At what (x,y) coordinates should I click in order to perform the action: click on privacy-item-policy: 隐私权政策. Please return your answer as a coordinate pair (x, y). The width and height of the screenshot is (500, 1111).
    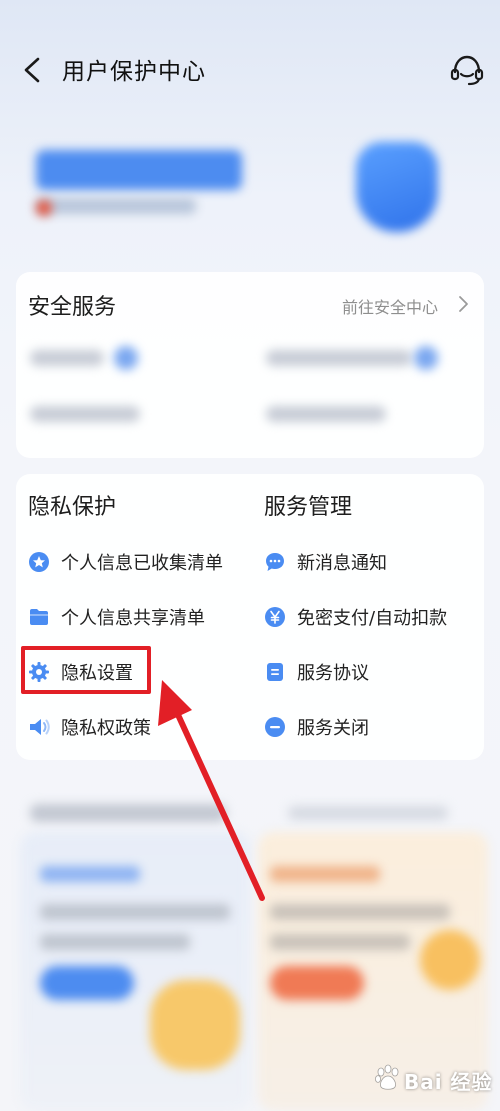
    Looking at the image, I should click on (108, 727).